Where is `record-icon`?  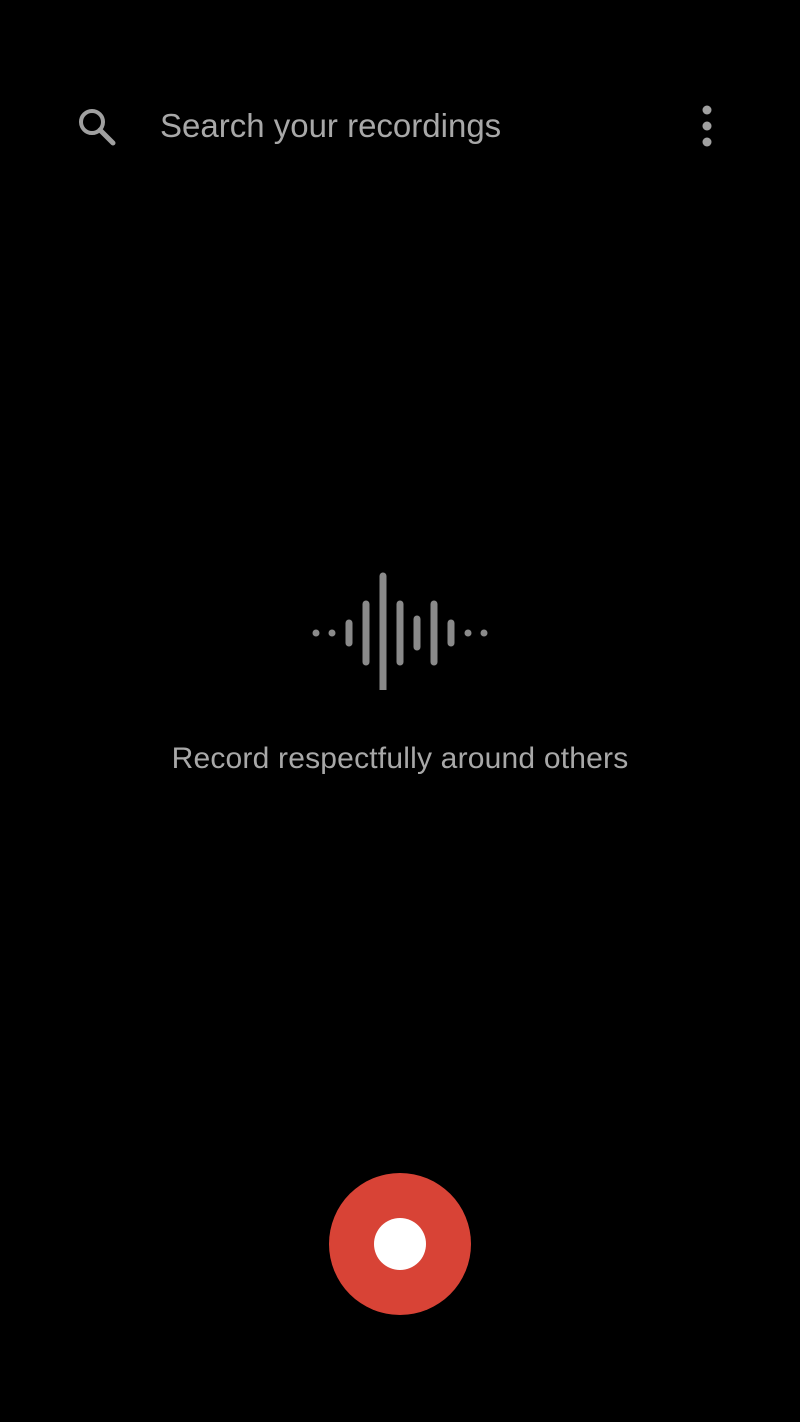 record-icon is located at coordinates (400, 1244).